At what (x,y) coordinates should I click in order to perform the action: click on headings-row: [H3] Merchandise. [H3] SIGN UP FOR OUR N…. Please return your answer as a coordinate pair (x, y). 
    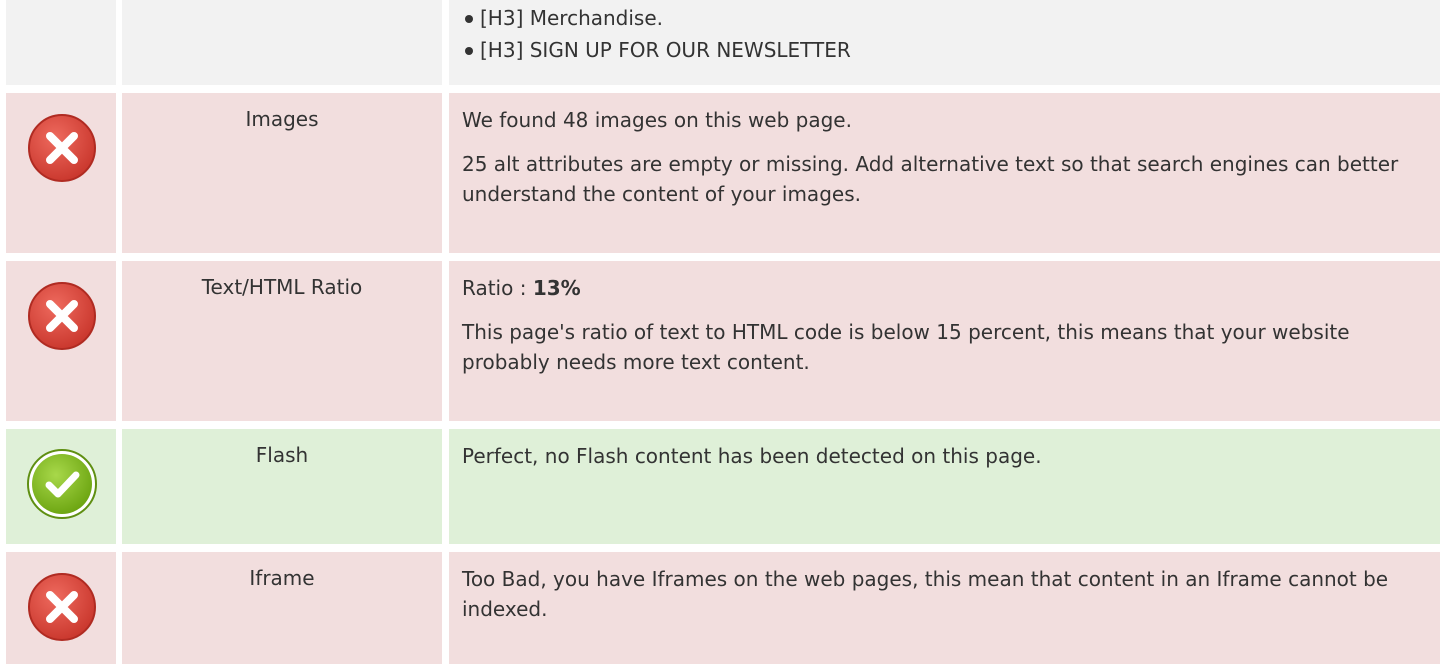
    Looking at the image, I should click on (723, 42).